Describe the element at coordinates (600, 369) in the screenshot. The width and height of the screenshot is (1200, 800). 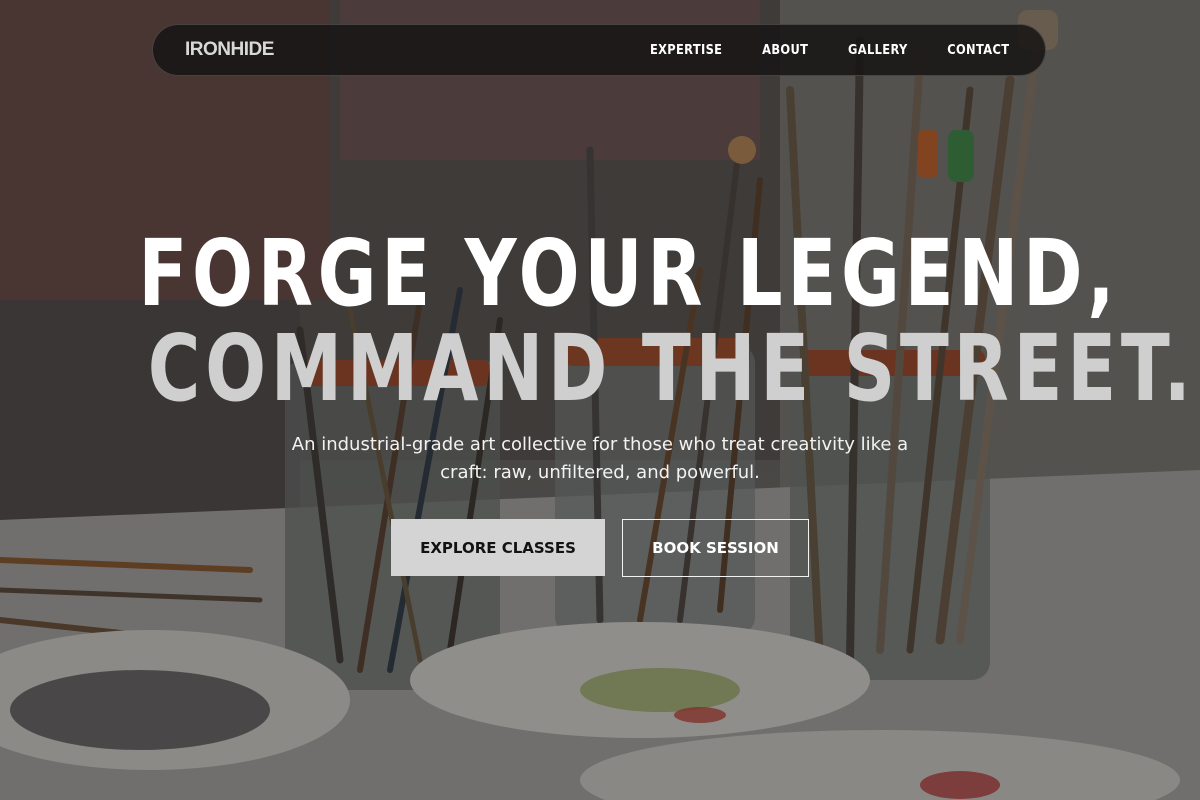
I see `hero-headline-line2: COMMAND THE STREET.` at that location.